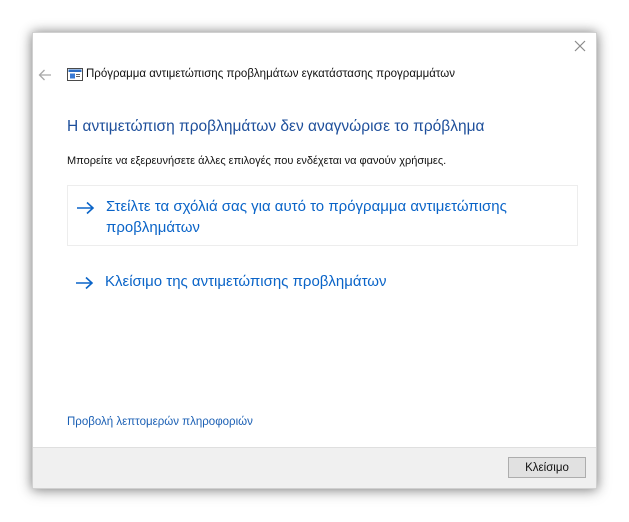 The height and width of the screenshot is (522, 629). What do you see at coordinates (580, 46) in the screenshot?
I see `close-icon` at bounding box center [580, 46].